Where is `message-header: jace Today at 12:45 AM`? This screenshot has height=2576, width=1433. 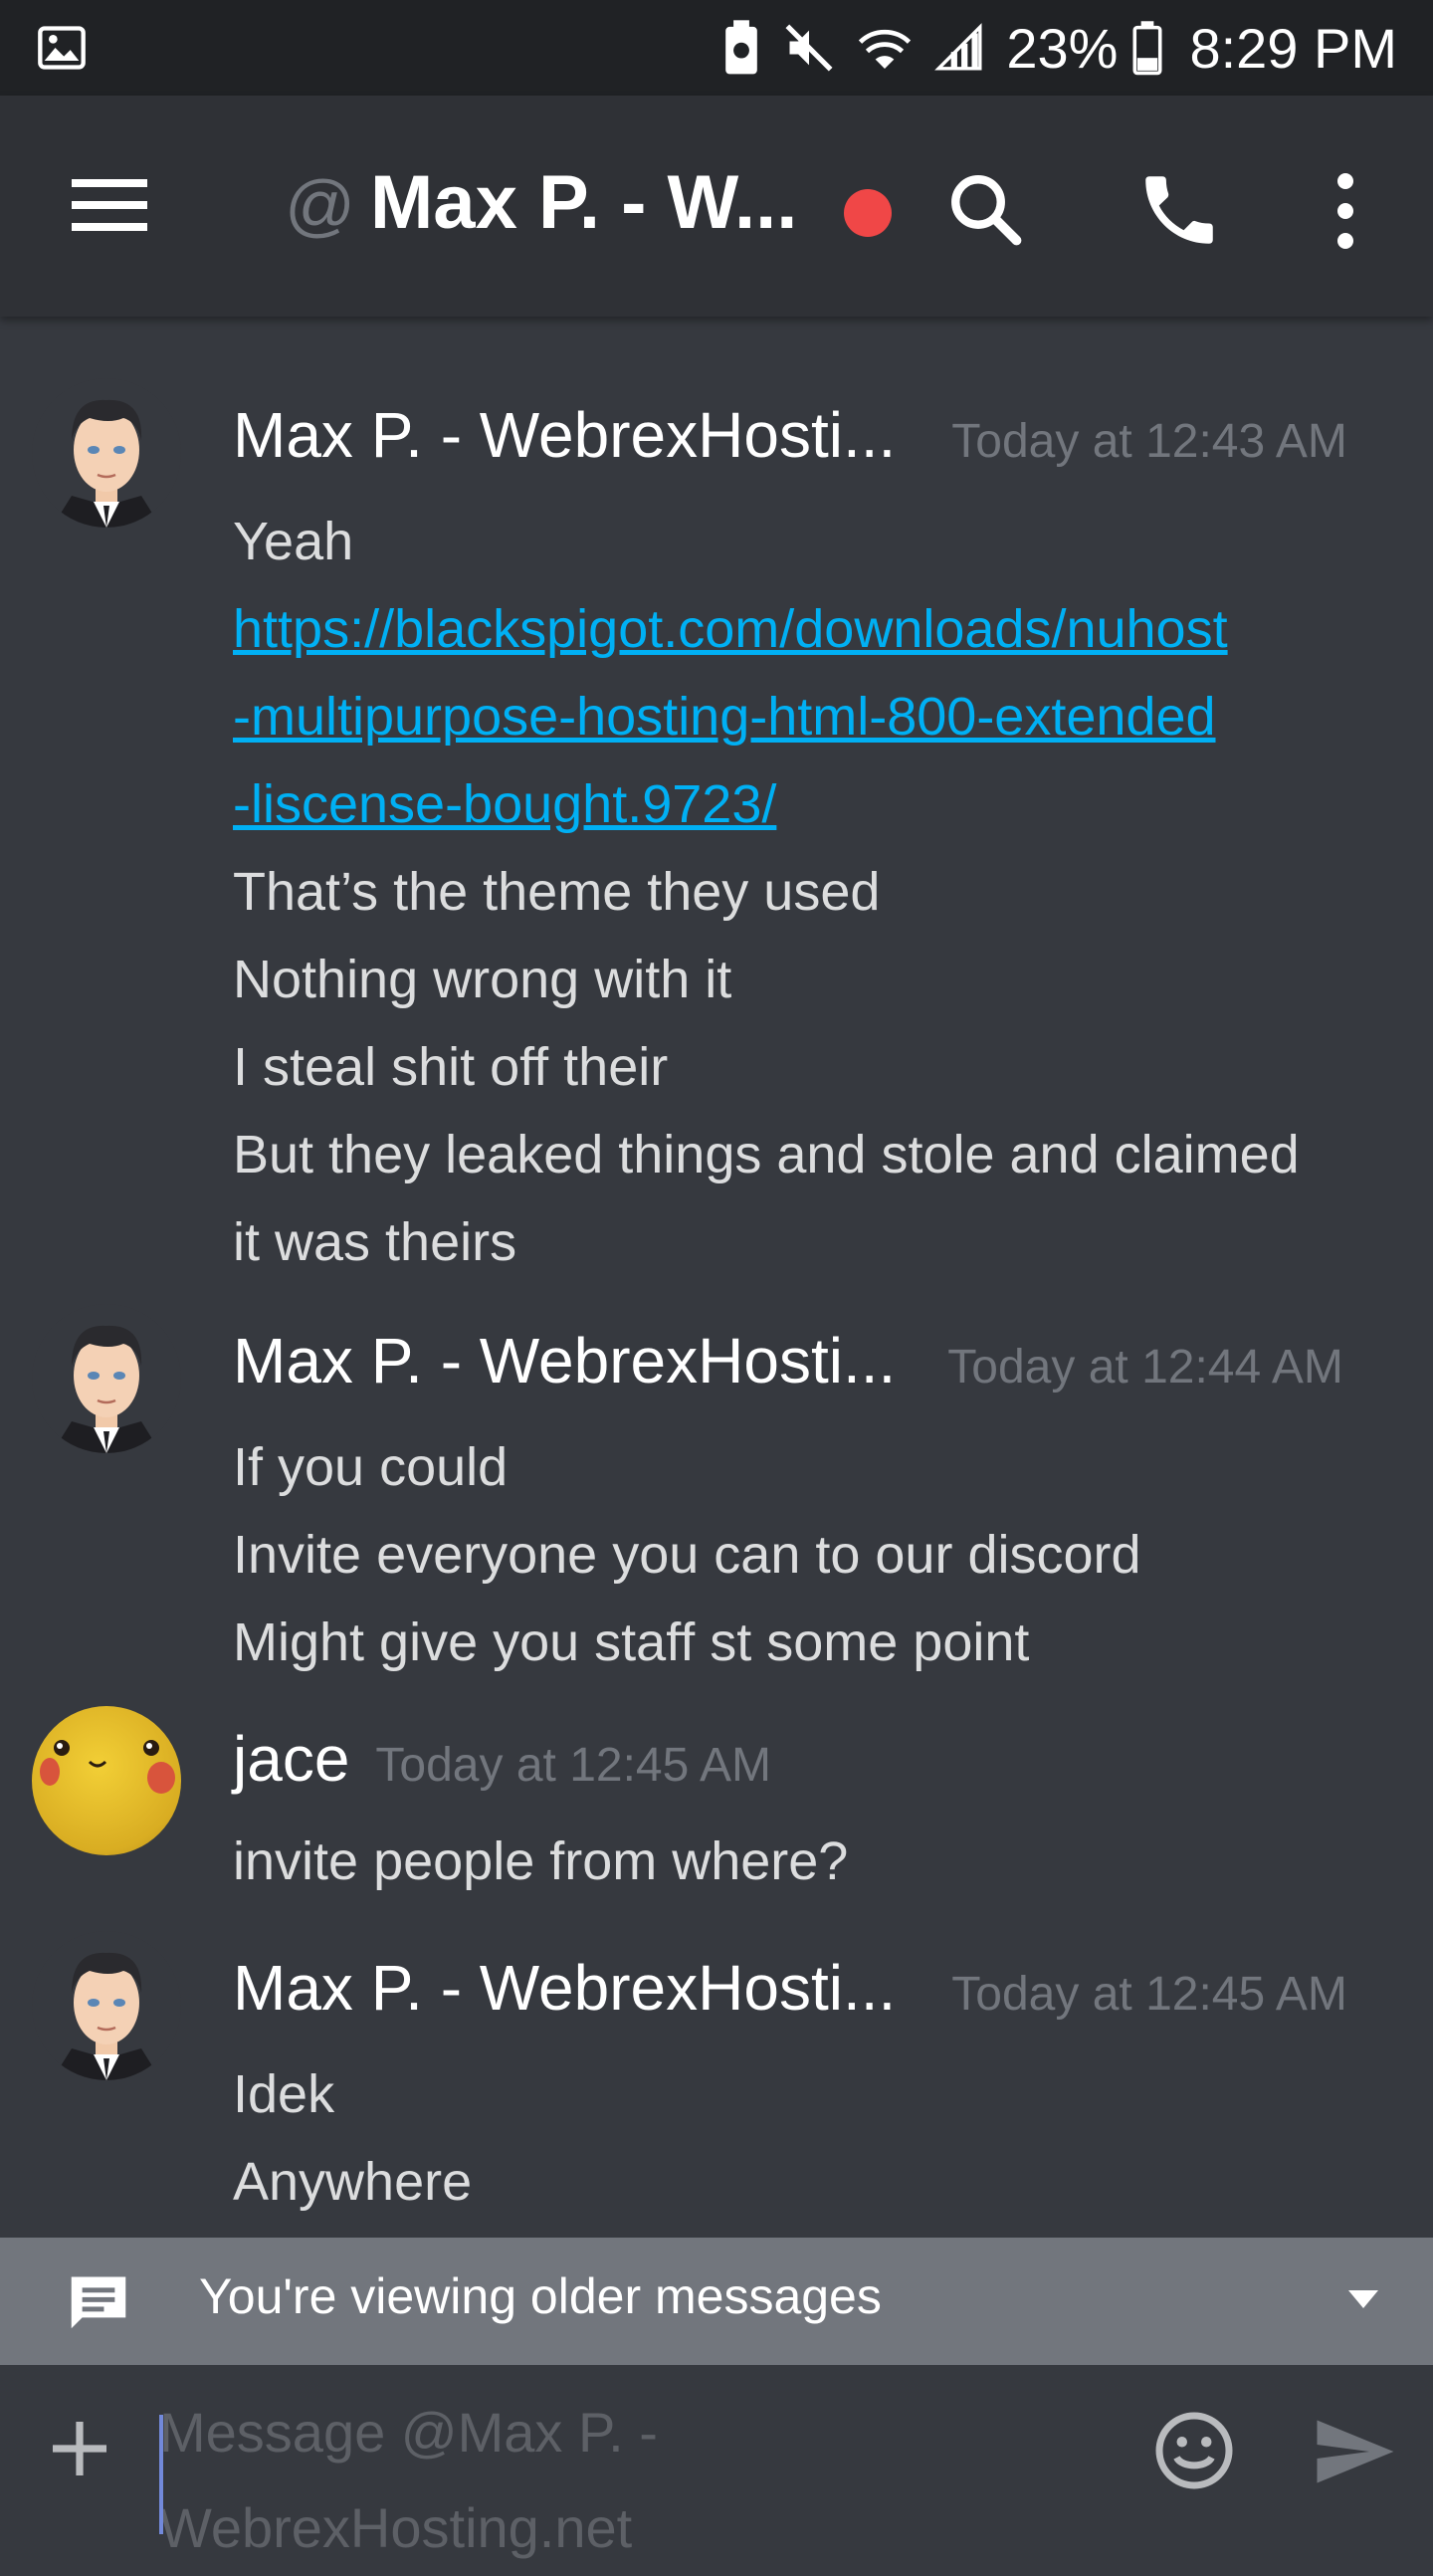
message-header: jace Today at 12:45 AM is located at coordinates (502, 1759).